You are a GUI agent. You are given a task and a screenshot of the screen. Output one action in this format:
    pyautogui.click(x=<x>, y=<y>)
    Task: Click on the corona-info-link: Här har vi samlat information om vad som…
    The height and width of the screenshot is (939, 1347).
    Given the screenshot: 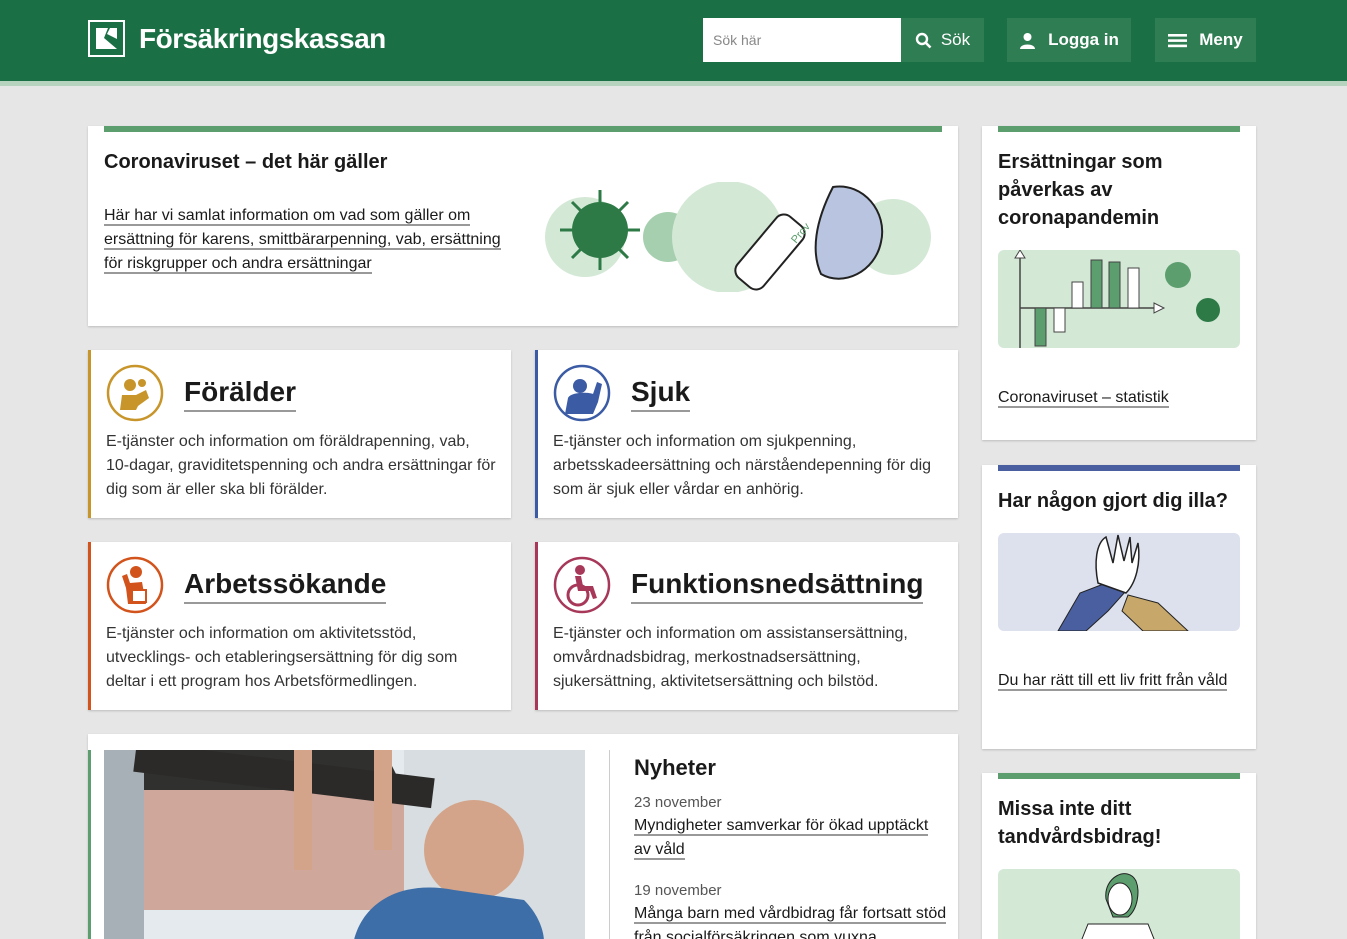 What is the action you would take?
    pyautogui.click(x=302, y=240)
    